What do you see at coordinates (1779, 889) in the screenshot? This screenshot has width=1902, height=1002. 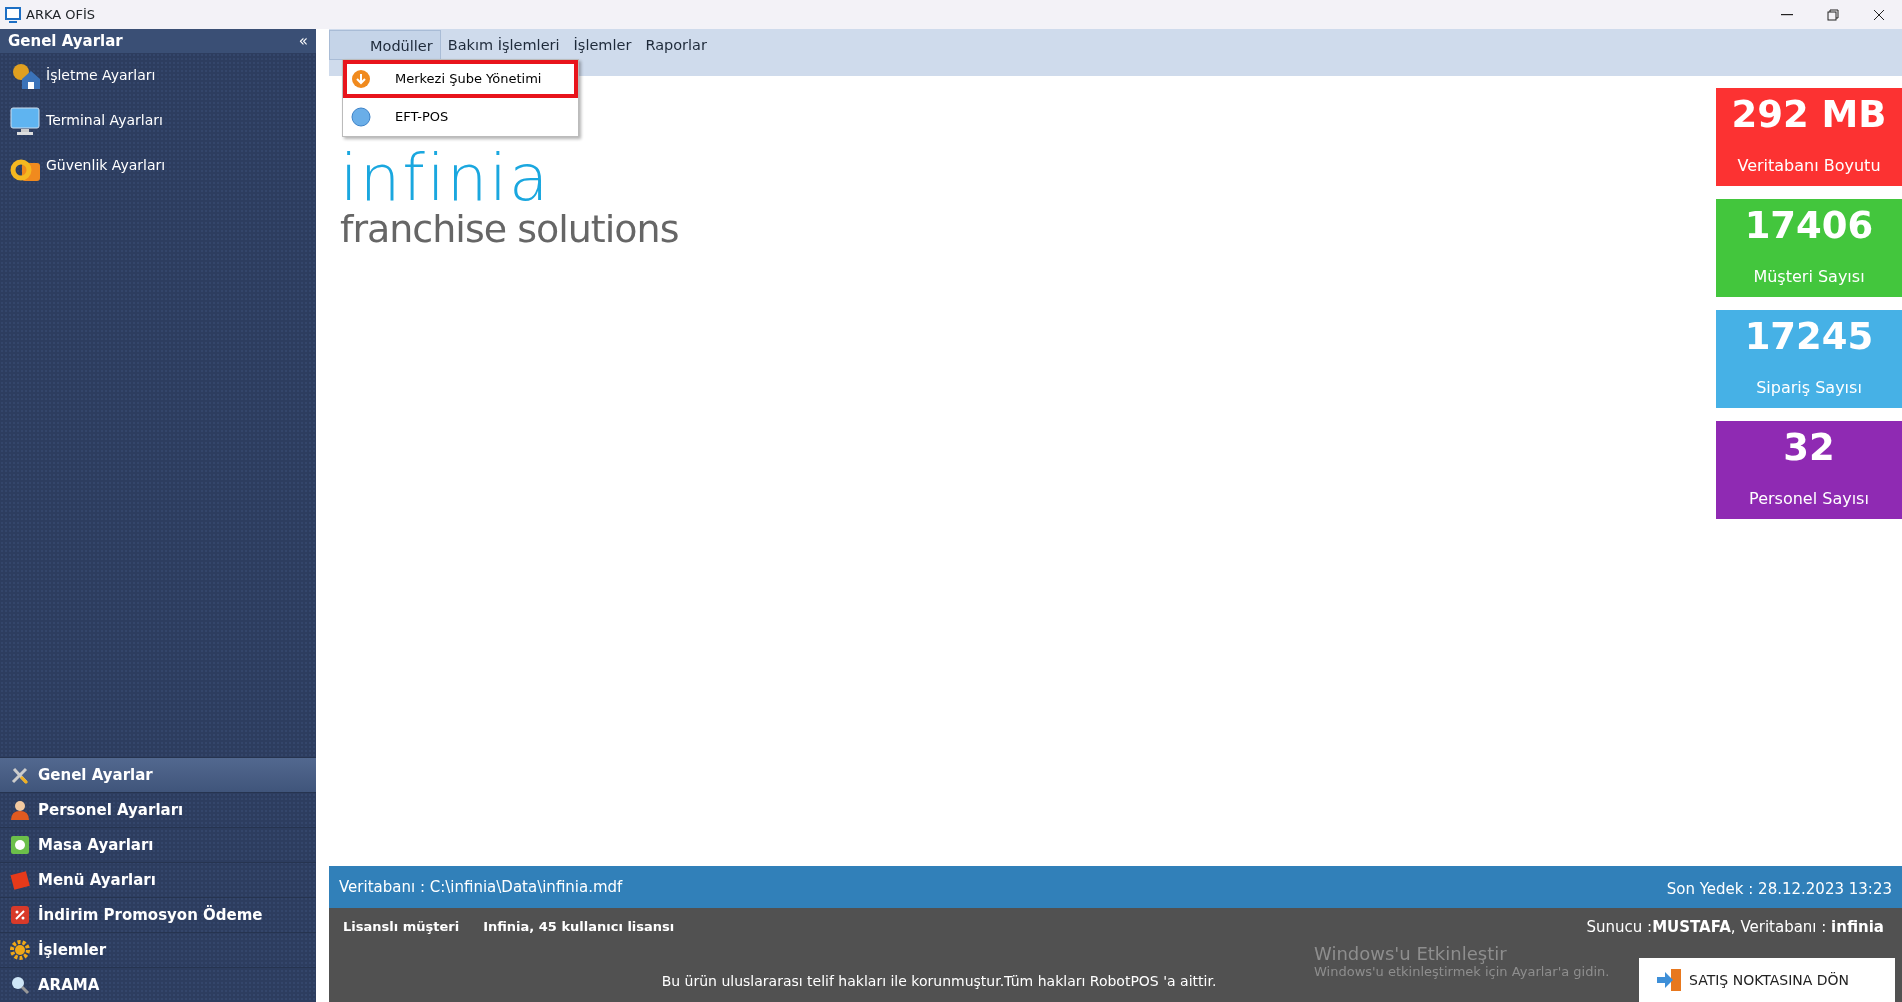 I see `last-backup: Son Yedek : 28.12.2023 13:23` at bounding box center [1779, 889].